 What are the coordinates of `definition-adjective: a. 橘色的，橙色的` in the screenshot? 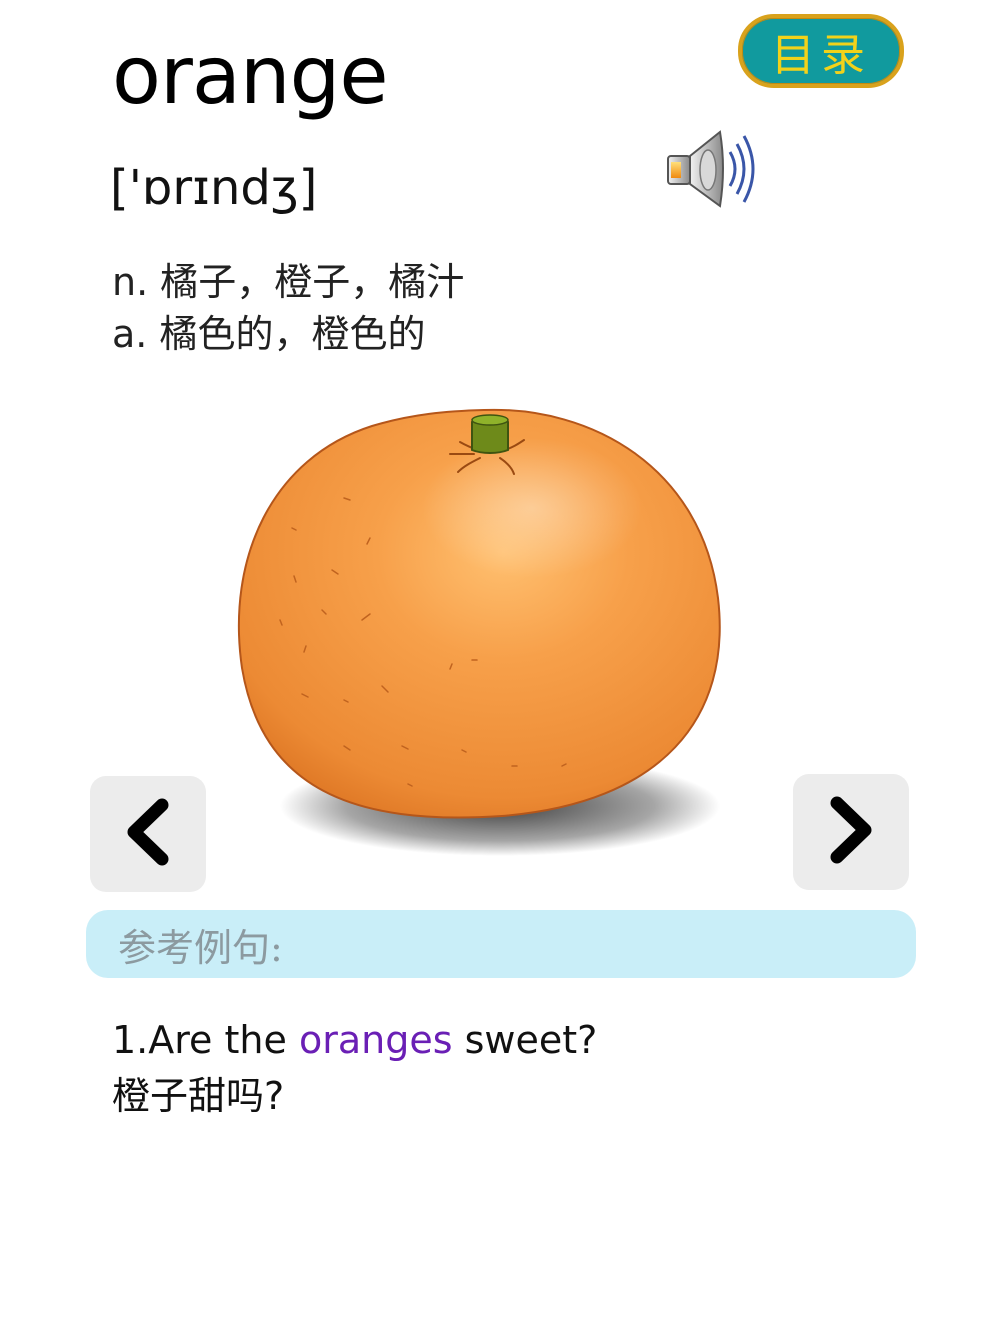 It's located at (269, 334).